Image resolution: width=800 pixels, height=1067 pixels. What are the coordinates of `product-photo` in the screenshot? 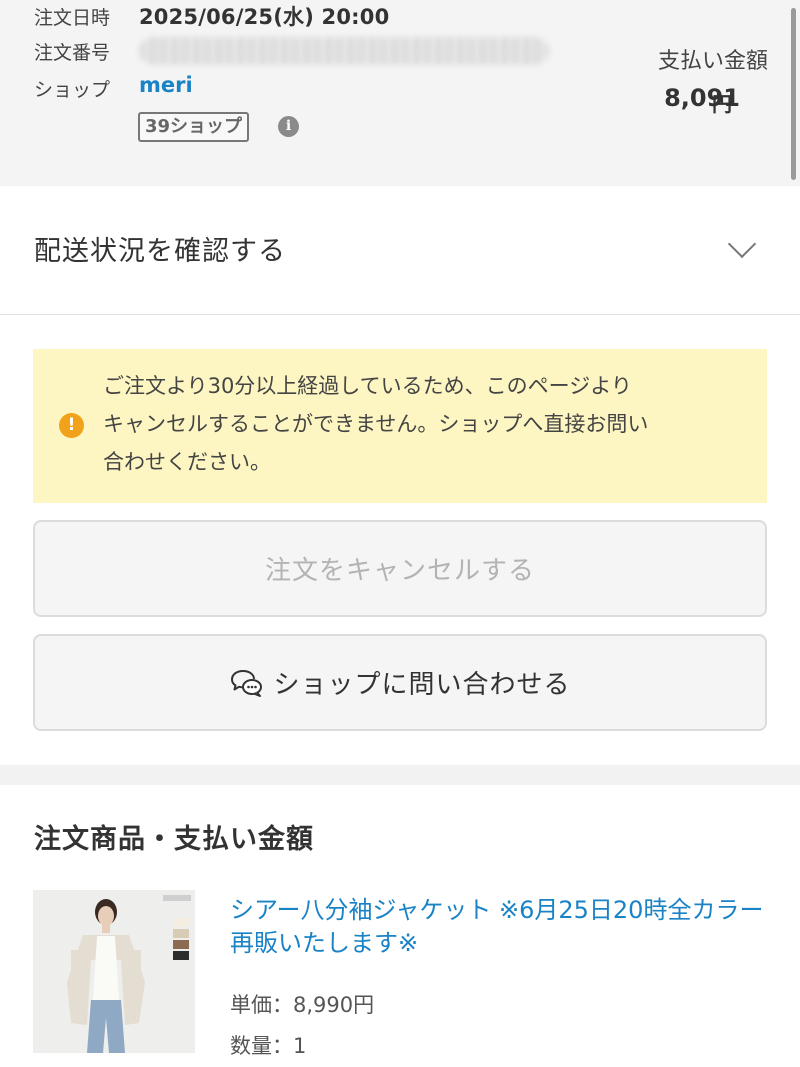 It's located at (114, 971).